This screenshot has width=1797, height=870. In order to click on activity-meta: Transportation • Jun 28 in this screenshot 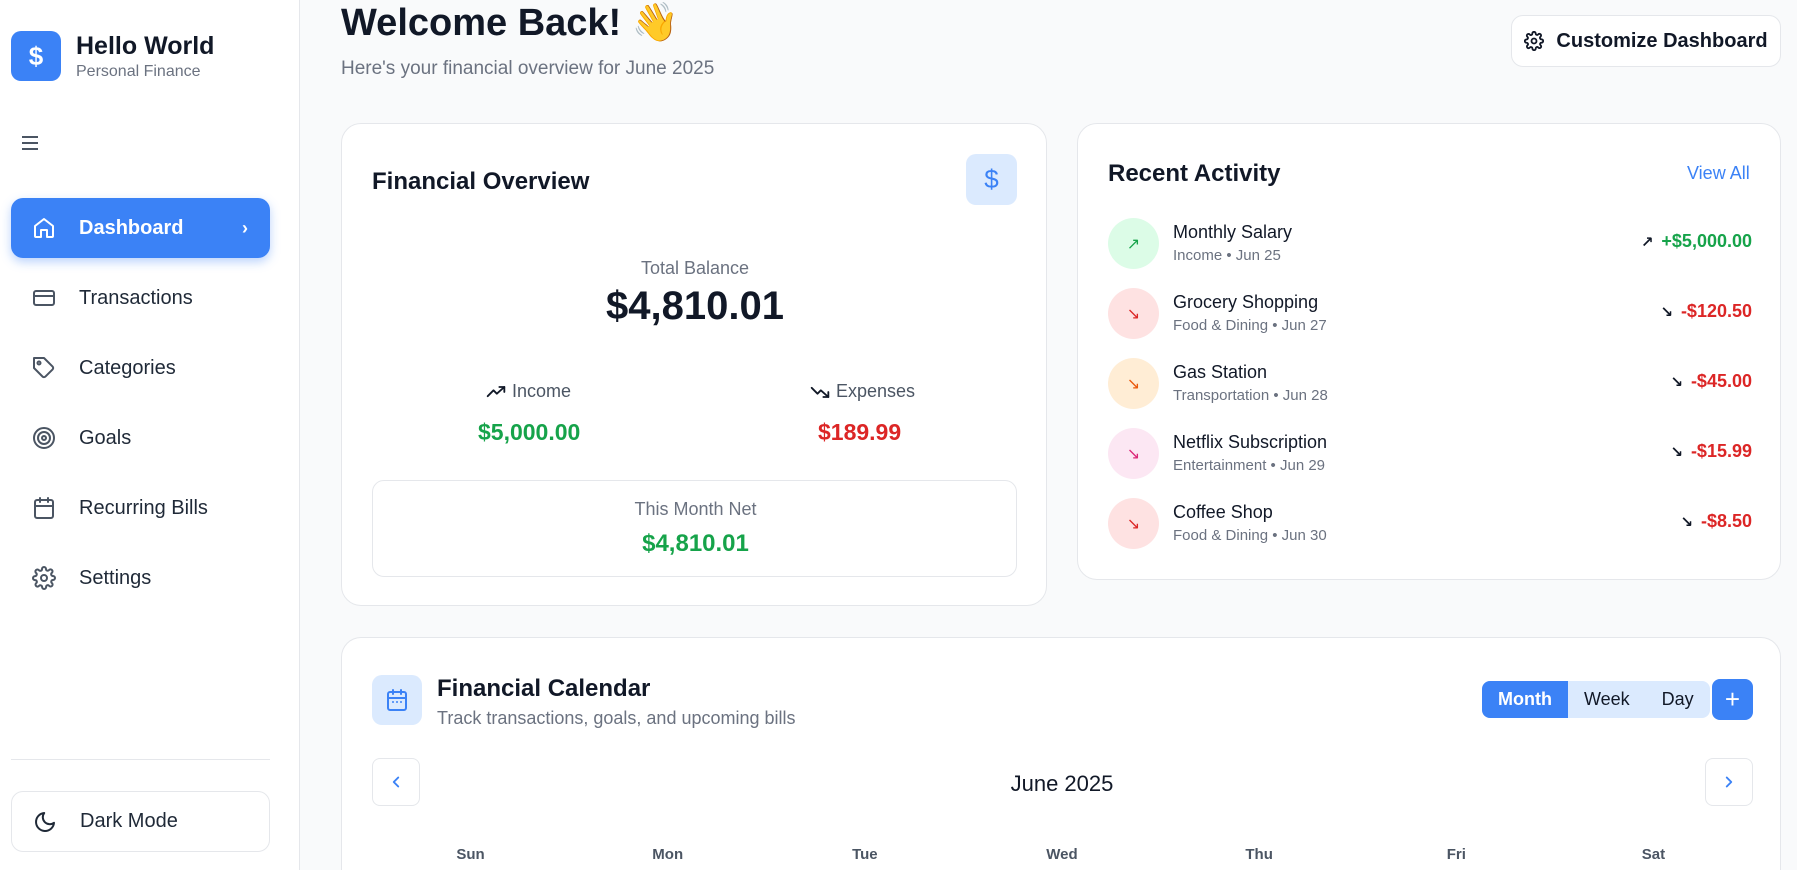, I will do `click(1250, 395)`.